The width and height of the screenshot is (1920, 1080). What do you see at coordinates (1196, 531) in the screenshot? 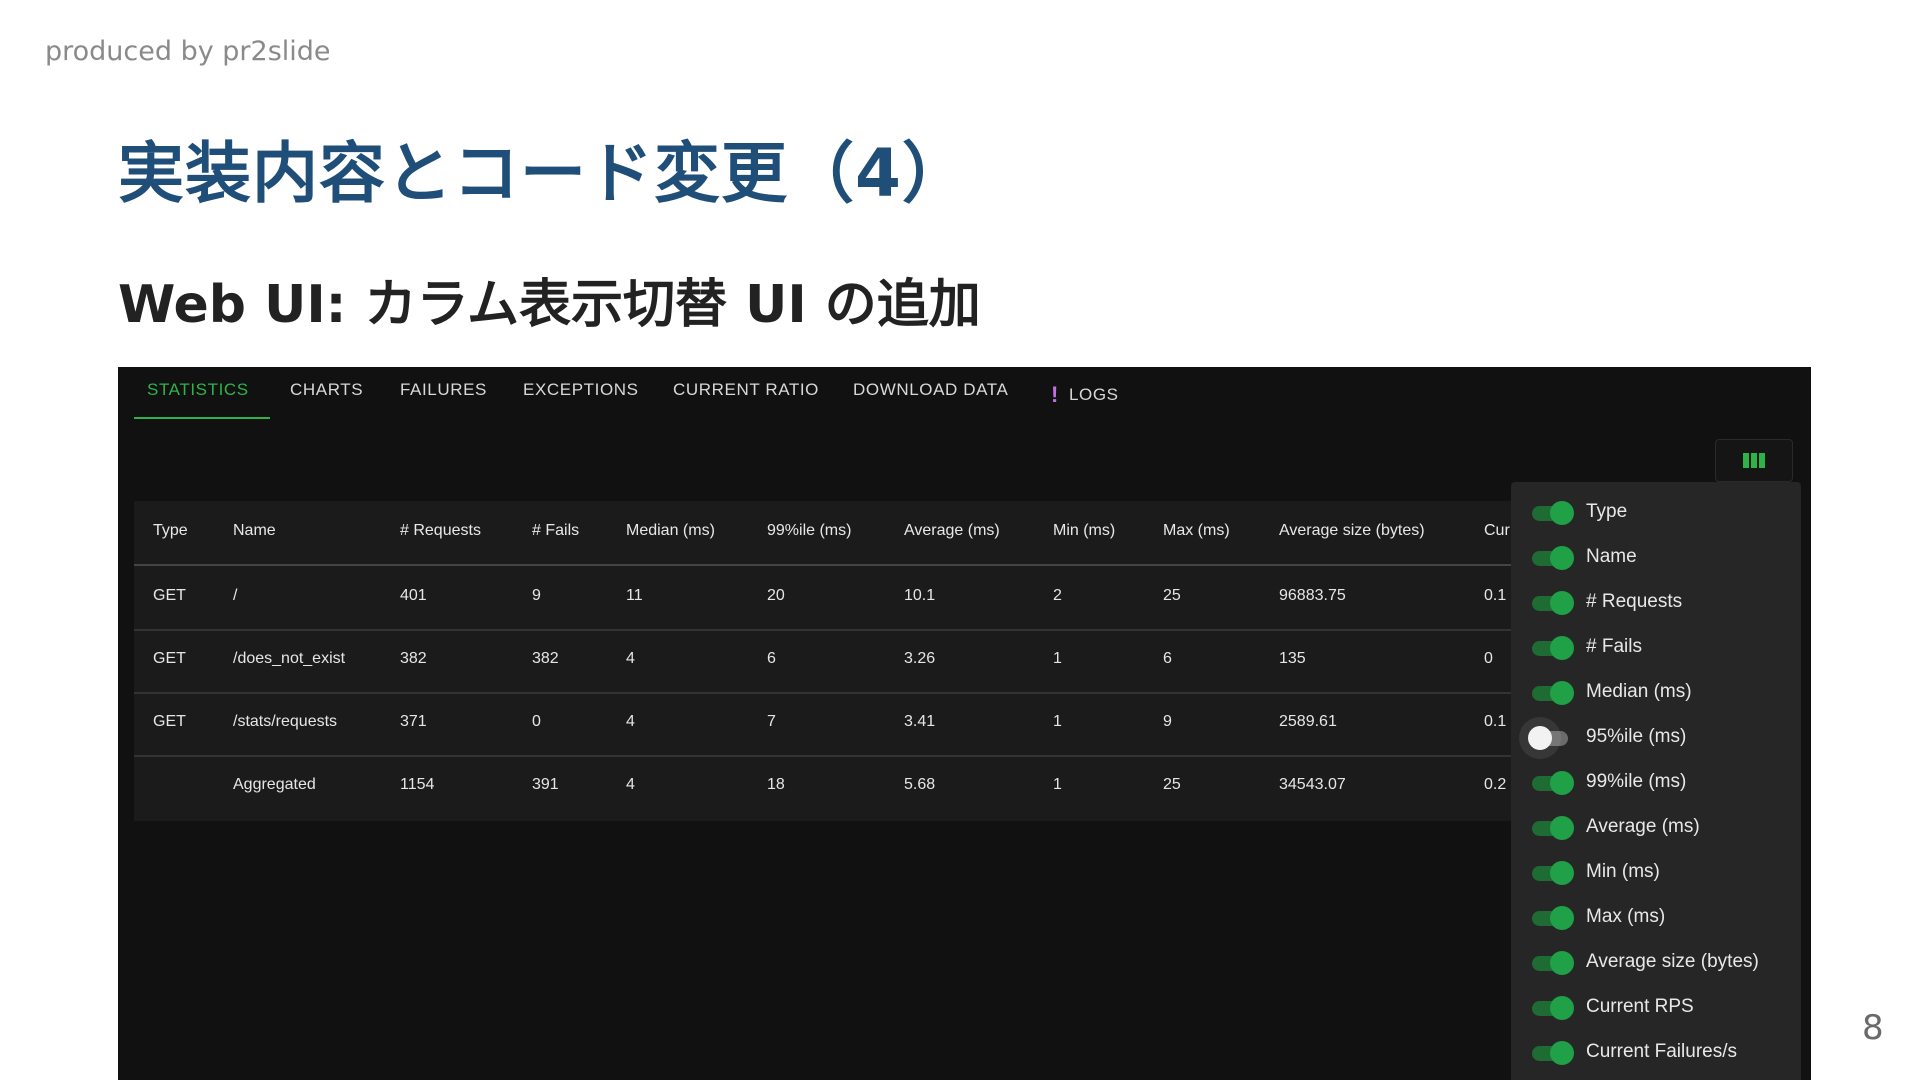
I see `header-cell: Max (ms)` at bounding box center [1196, 531].